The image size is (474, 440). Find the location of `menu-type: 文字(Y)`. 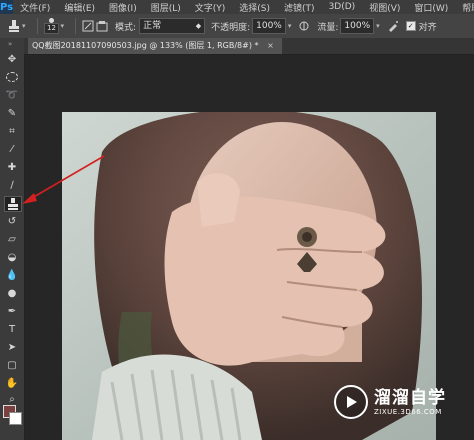

menu-type: 文字(Y) is located at coordinates (210, 7).